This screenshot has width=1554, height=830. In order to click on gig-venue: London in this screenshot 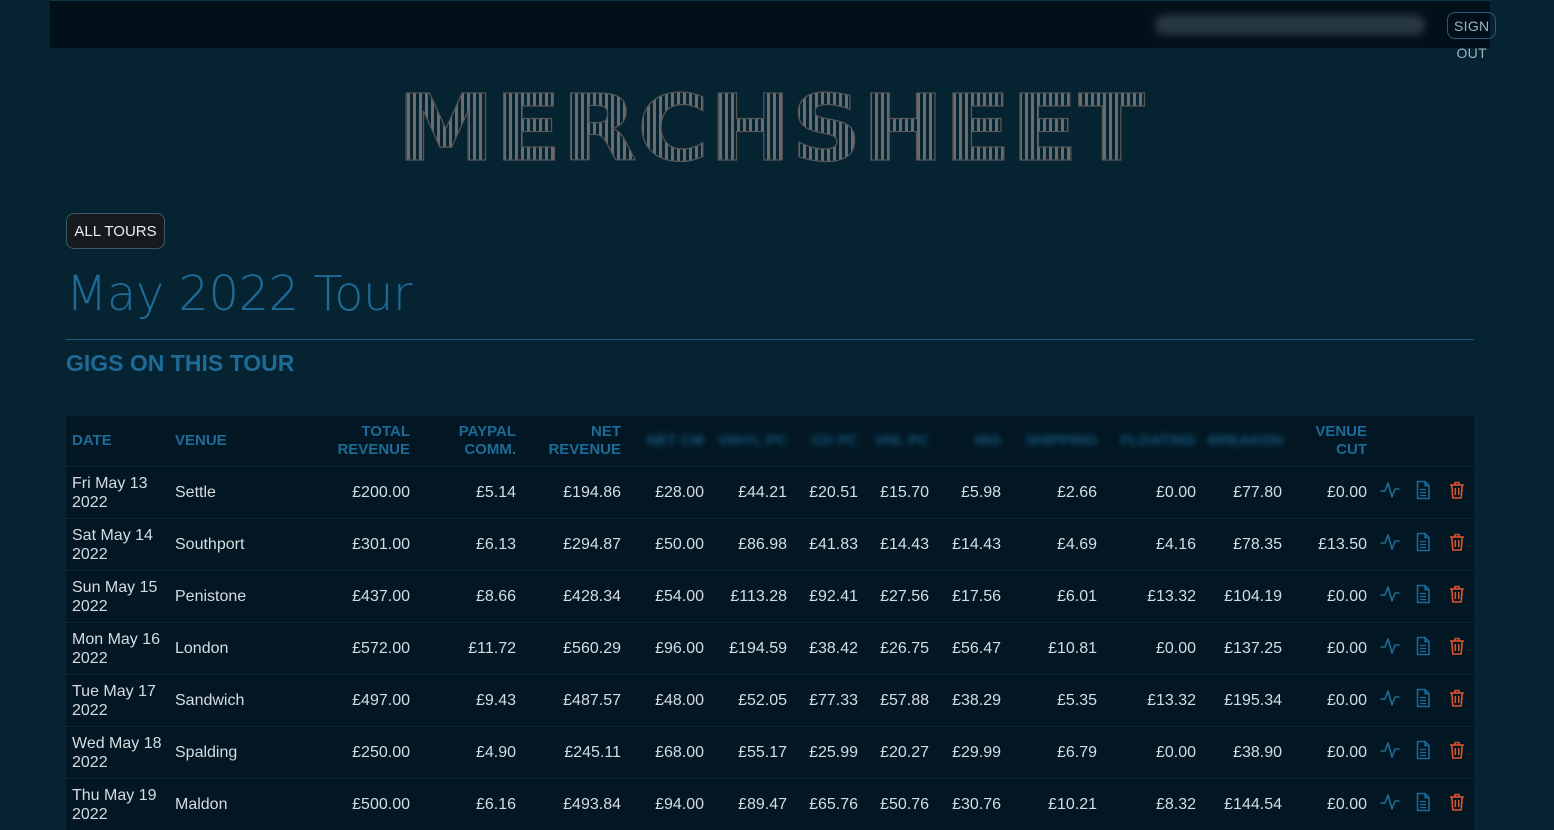, I will do `click(226, 649)`.